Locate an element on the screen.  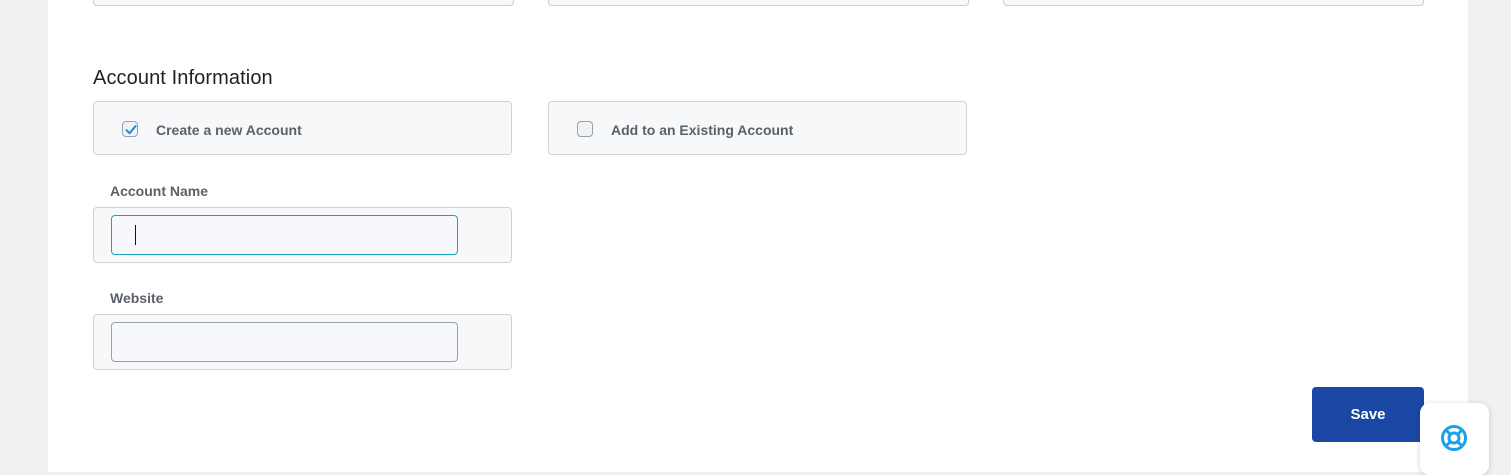
create-new-account-option: Create a new Account is located at coordinates (302, 128).